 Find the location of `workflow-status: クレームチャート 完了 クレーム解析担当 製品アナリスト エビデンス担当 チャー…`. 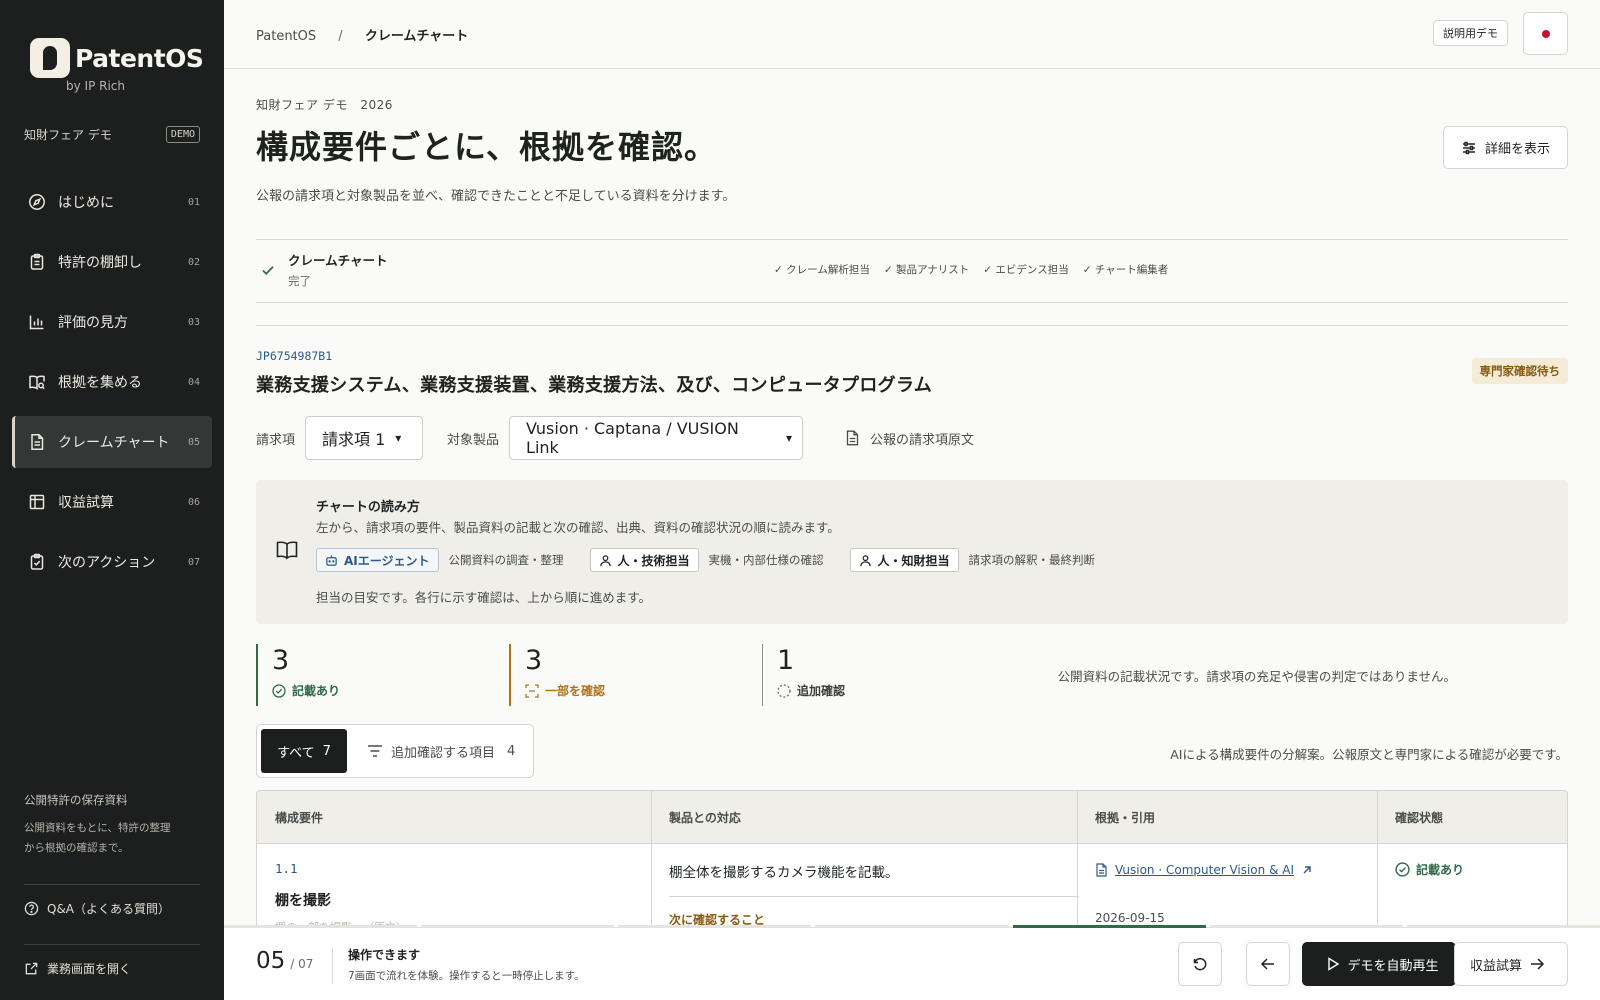

workflow-status: クレームチャート 完了 クレーム解析担当 製品アナリスト エビデンス担当 チャー… is located at coordinates (912, 271).